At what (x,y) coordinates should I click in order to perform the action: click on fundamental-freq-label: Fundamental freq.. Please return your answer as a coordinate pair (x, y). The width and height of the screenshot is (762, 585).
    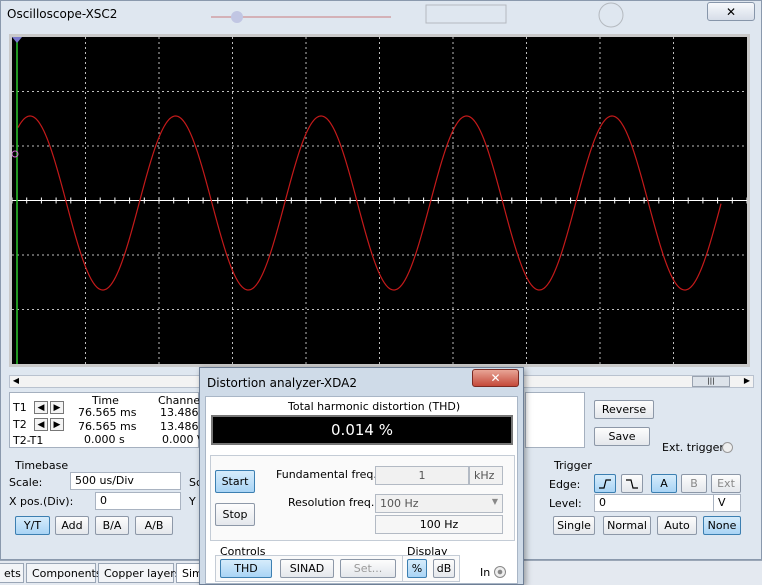
    Looking at the image, I should click on (326, 474).